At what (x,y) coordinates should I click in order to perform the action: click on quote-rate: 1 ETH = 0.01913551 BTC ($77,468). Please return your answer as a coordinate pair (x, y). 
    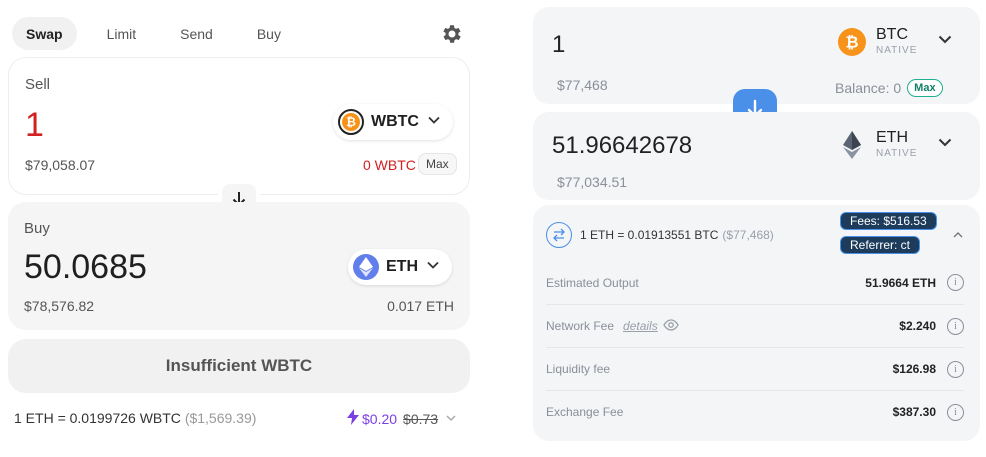
    Looking at the image, I should click on (660, 235).